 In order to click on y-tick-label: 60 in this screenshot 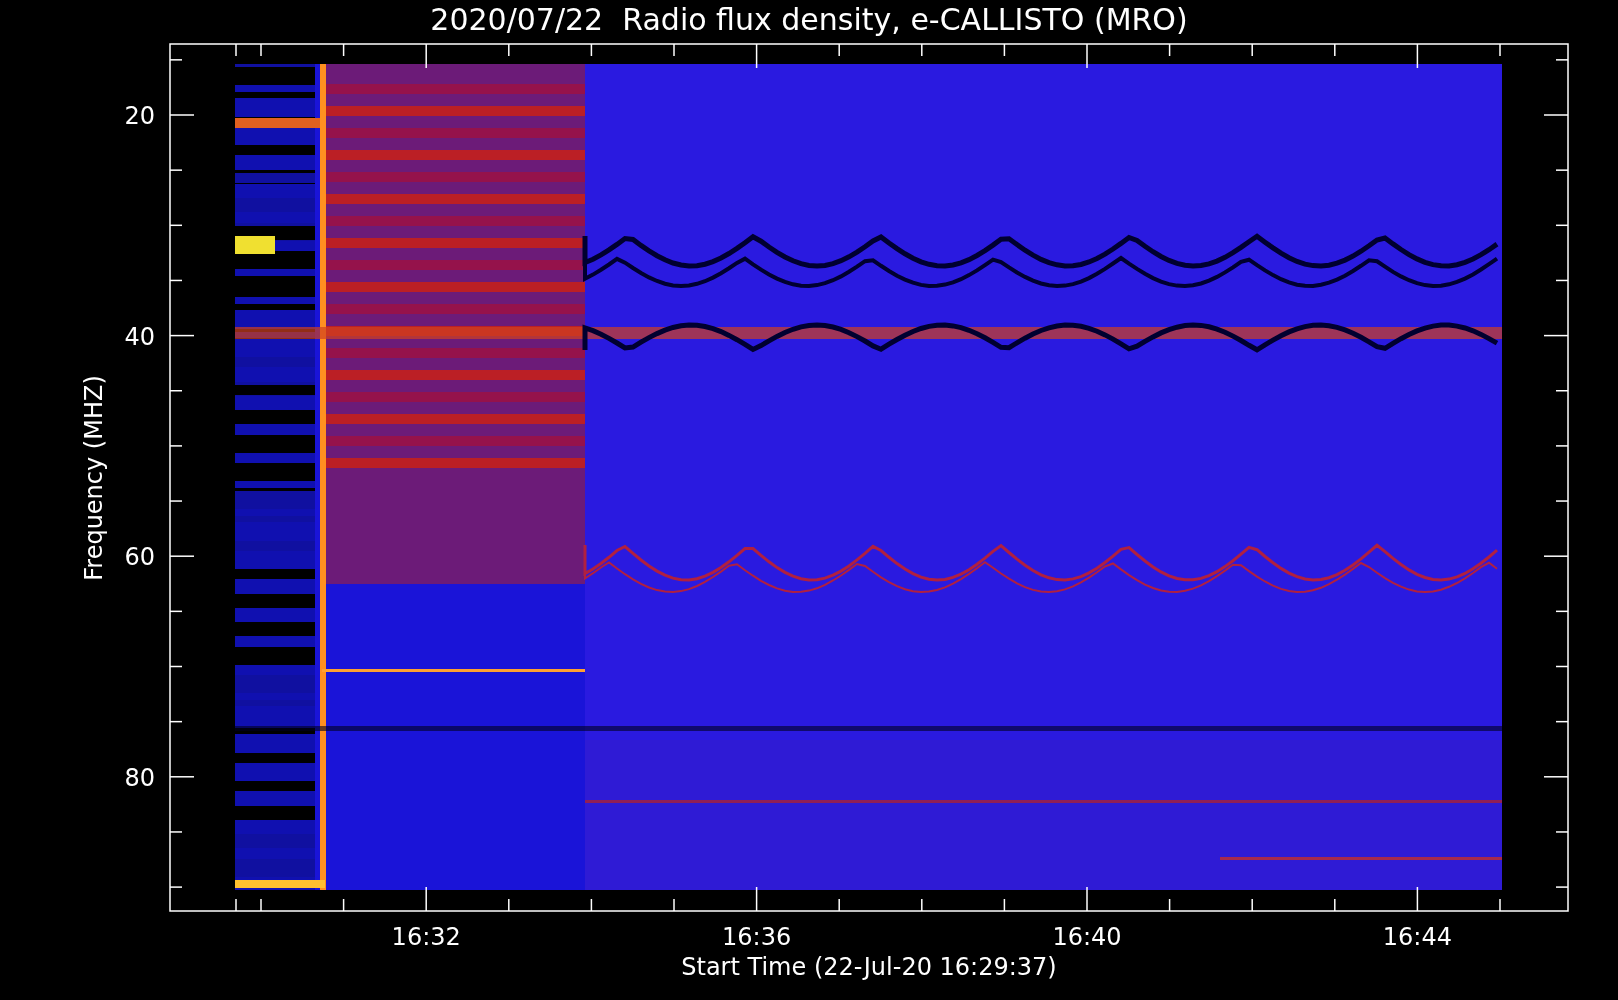, I will do `click(139, 557)`.